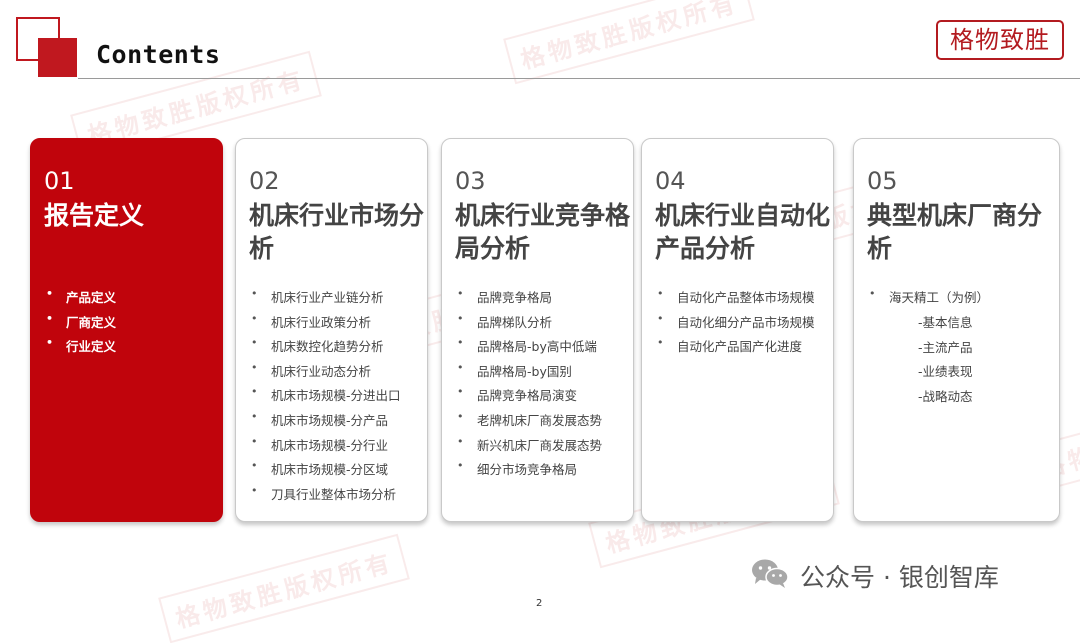 The image size is (1080, 643). What do you see at coordinates (743, 232) in the screenshot?
I see `section-heading: 机床行业自动化产品分析` at bounding box center [743, 232].